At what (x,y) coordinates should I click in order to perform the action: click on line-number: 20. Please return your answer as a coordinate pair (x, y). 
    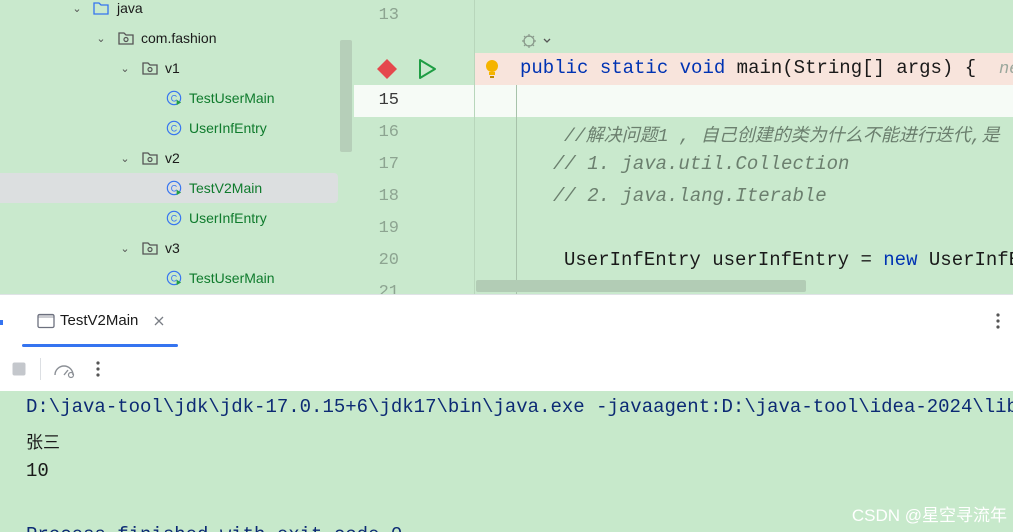
    Looking at the image, I should click on (388, 260).